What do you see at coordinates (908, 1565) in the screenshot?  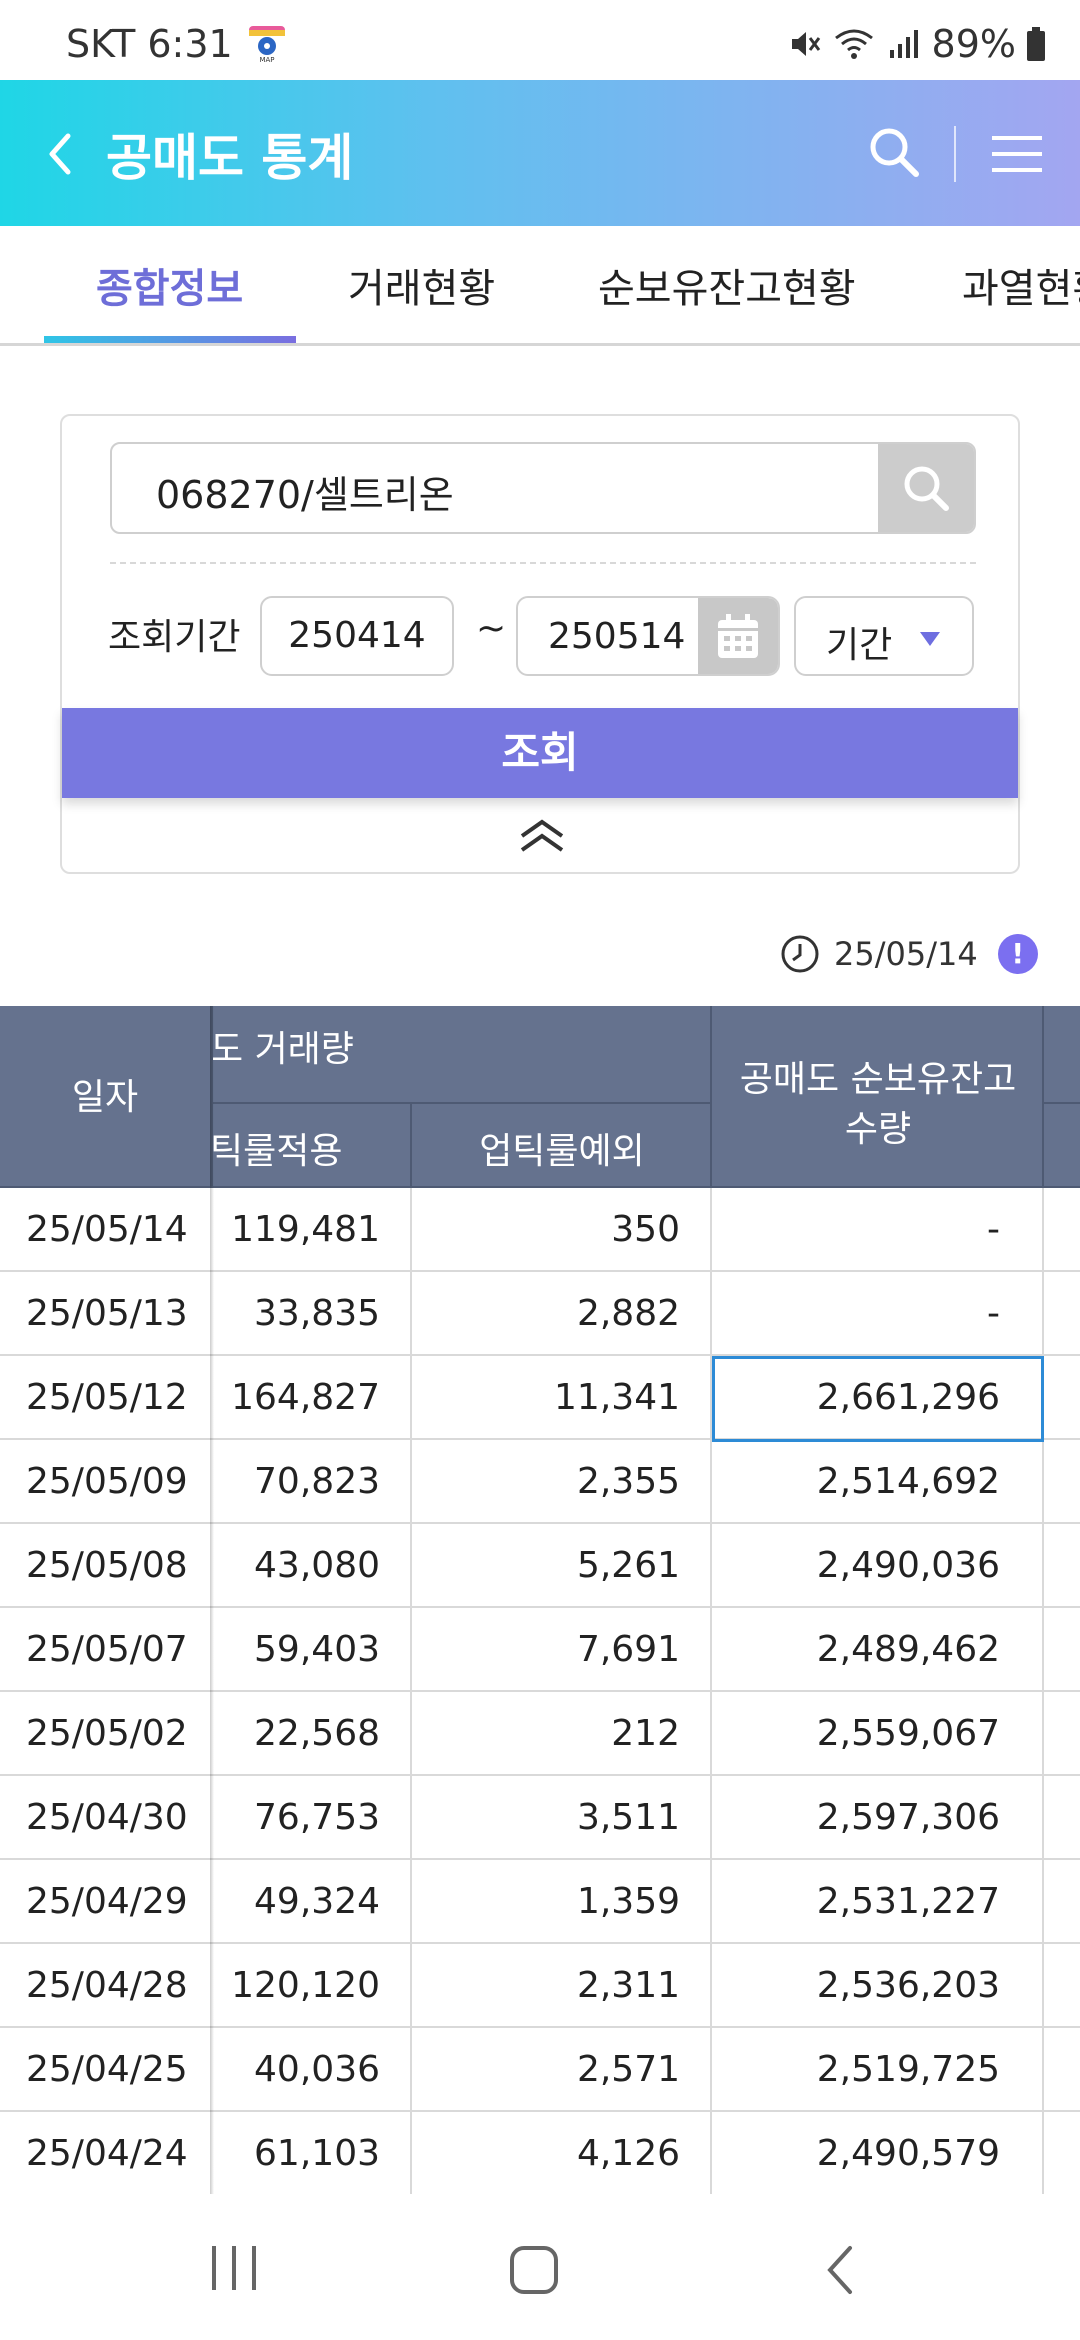 I see `cell-net-balance: 2,490,036` at bounding box center [908, 1565].